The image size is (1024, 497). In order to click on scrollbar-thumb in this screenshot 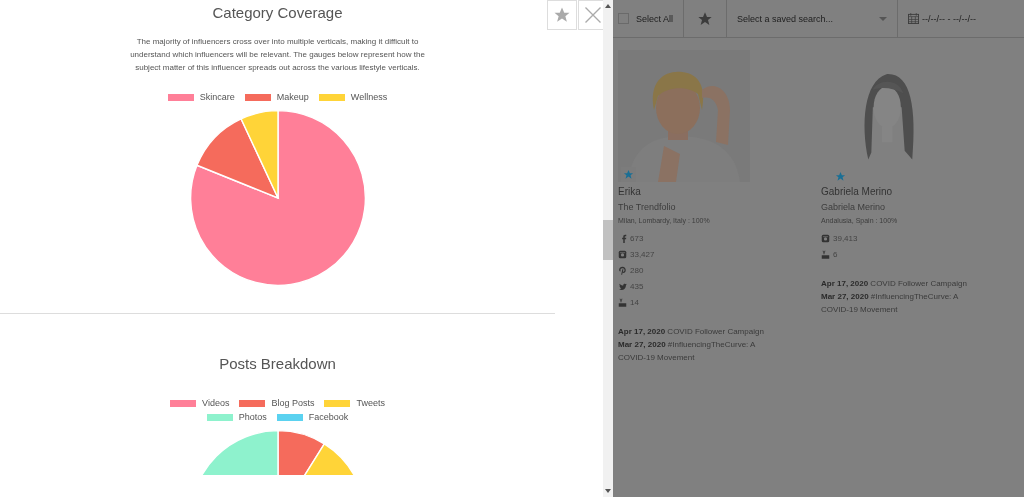, I will do `click(608, 240)`.